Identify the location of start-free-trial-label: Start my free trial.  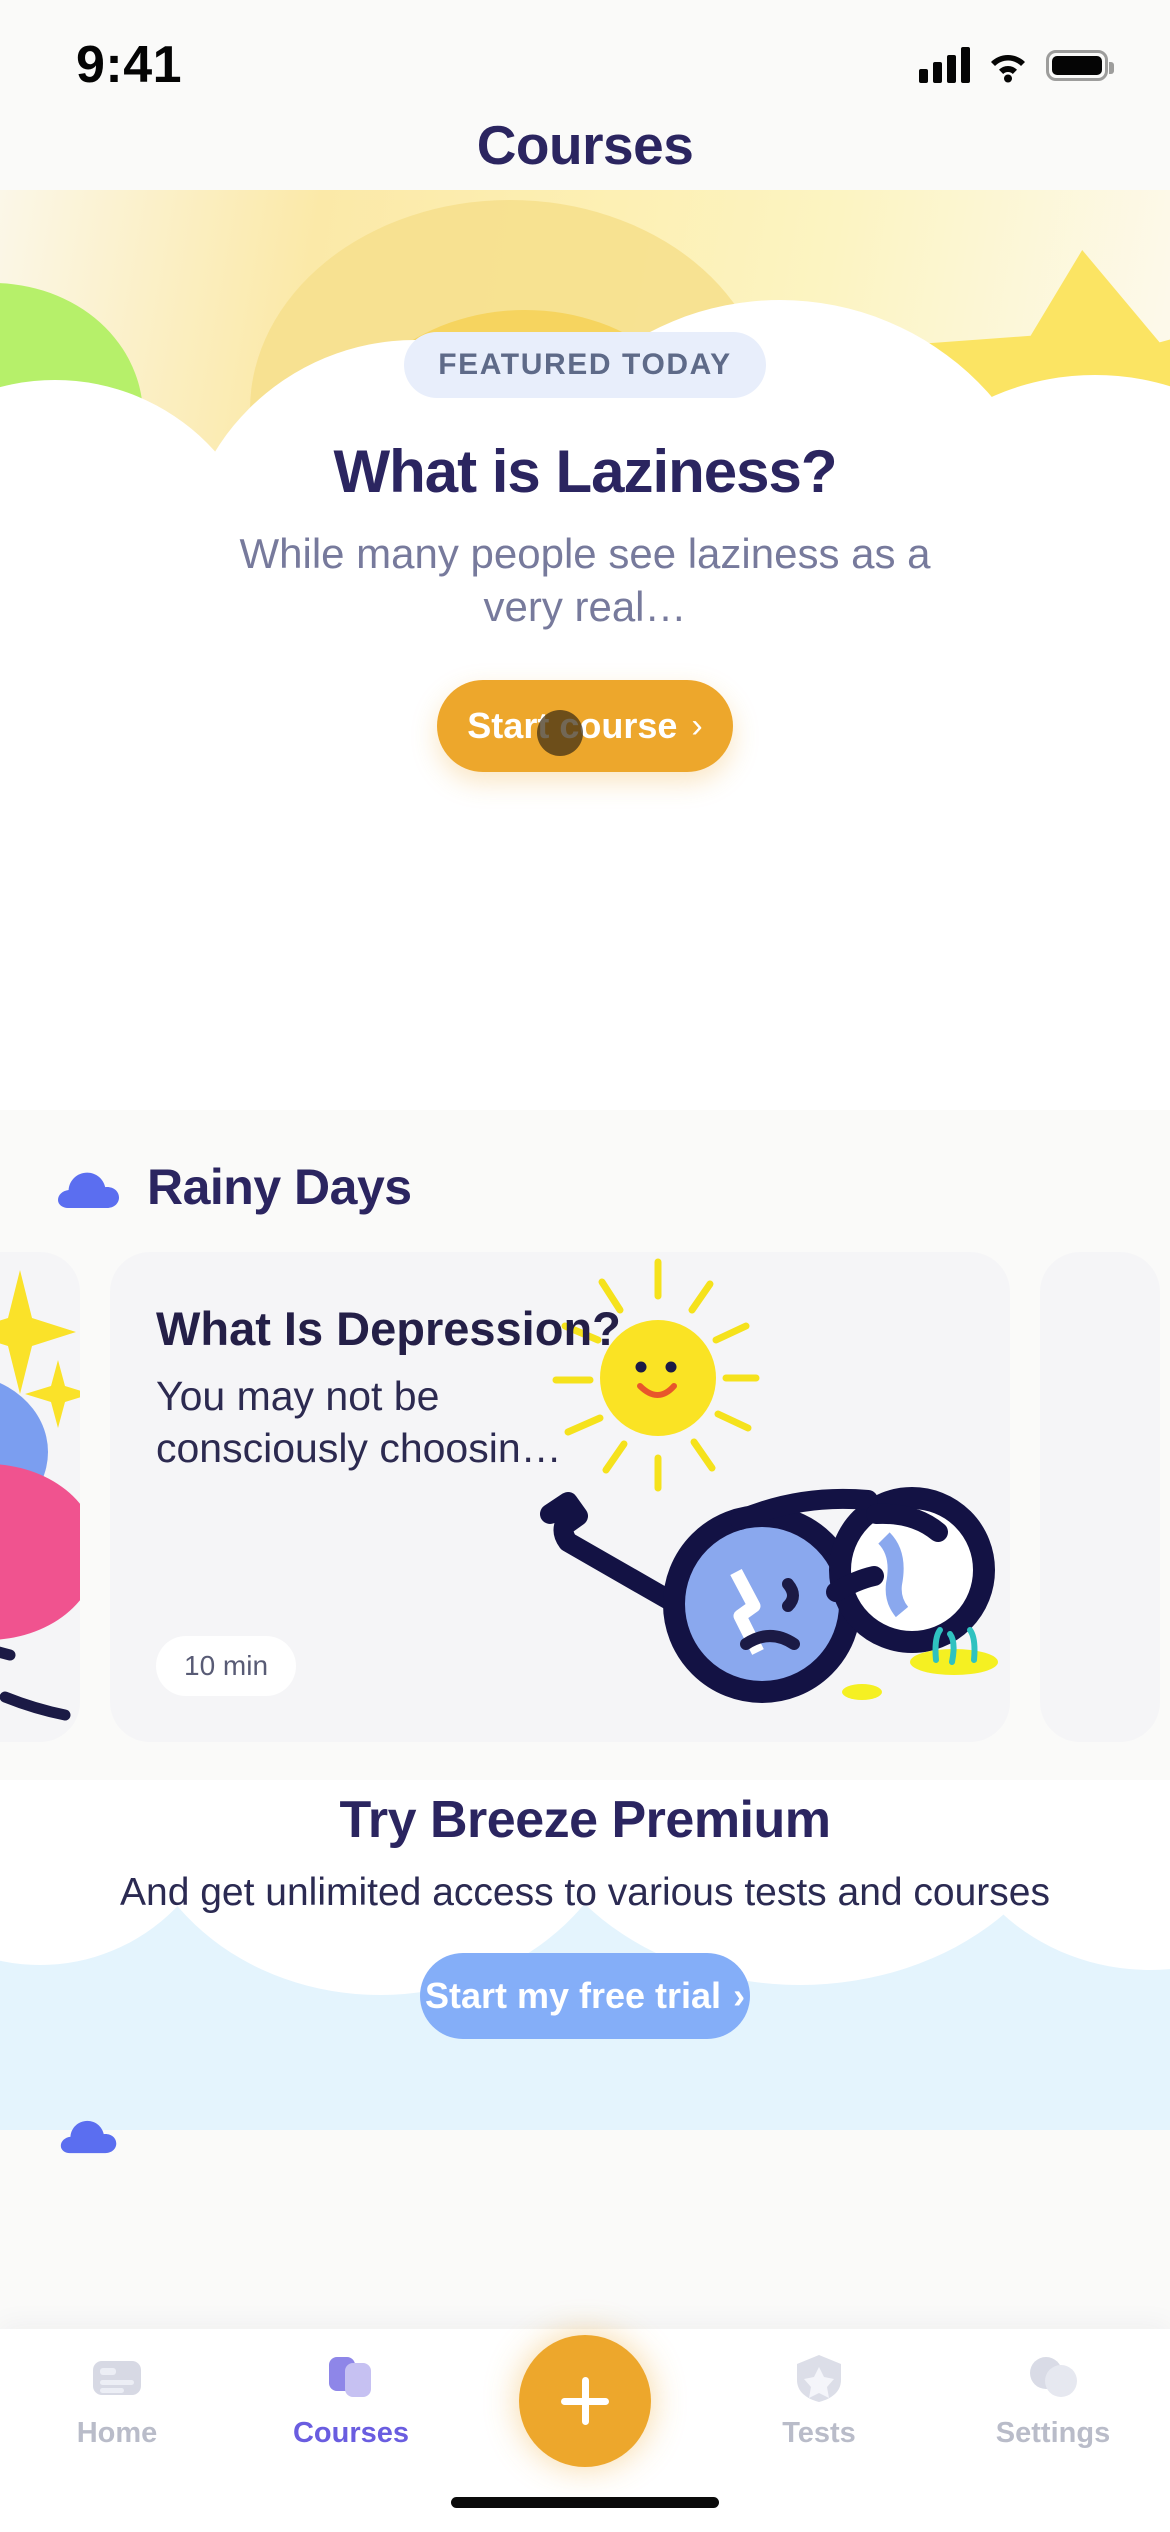
(573, 1995).